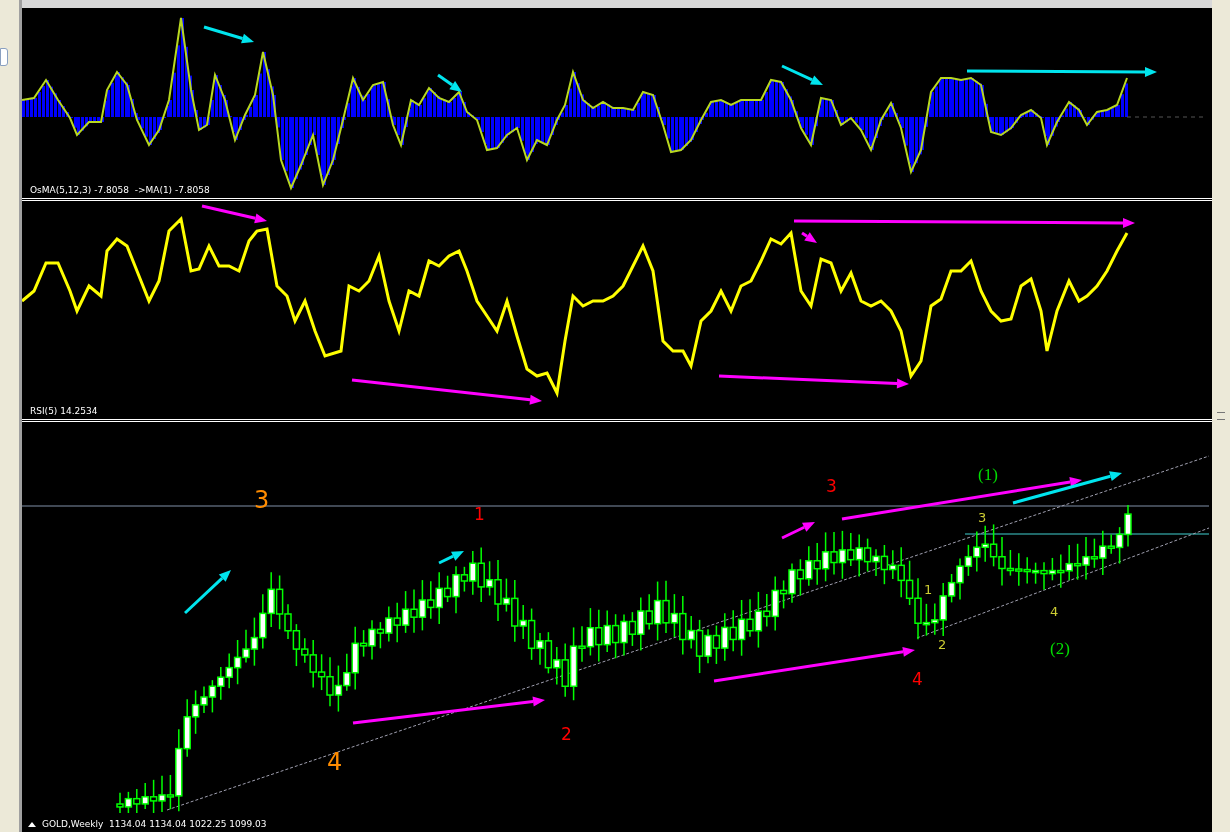 The height and width of the screenshot is (832, 1230). What do you see at coordinates (1221, 416) in the screenshot?
I see `grip-icon` at bounding box center [1221, 416].